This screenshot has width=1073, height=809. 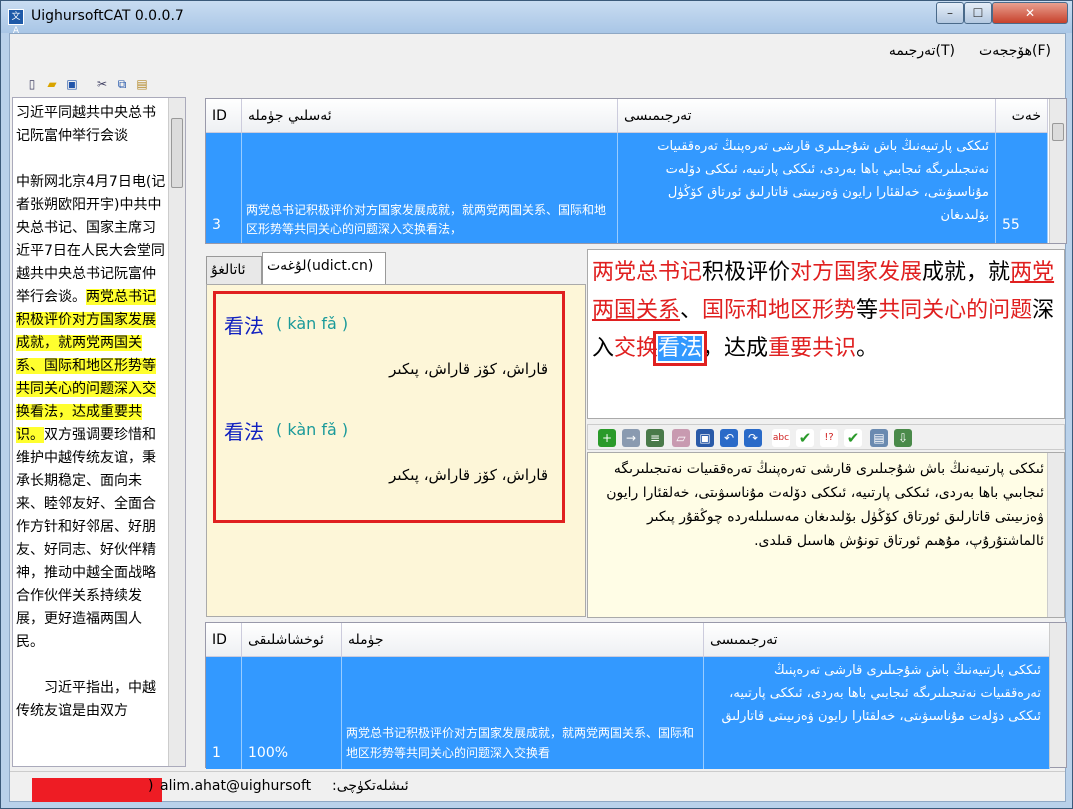 I want to click on menu-file: ھۆججەت(F), so click(x=1015, y=51).